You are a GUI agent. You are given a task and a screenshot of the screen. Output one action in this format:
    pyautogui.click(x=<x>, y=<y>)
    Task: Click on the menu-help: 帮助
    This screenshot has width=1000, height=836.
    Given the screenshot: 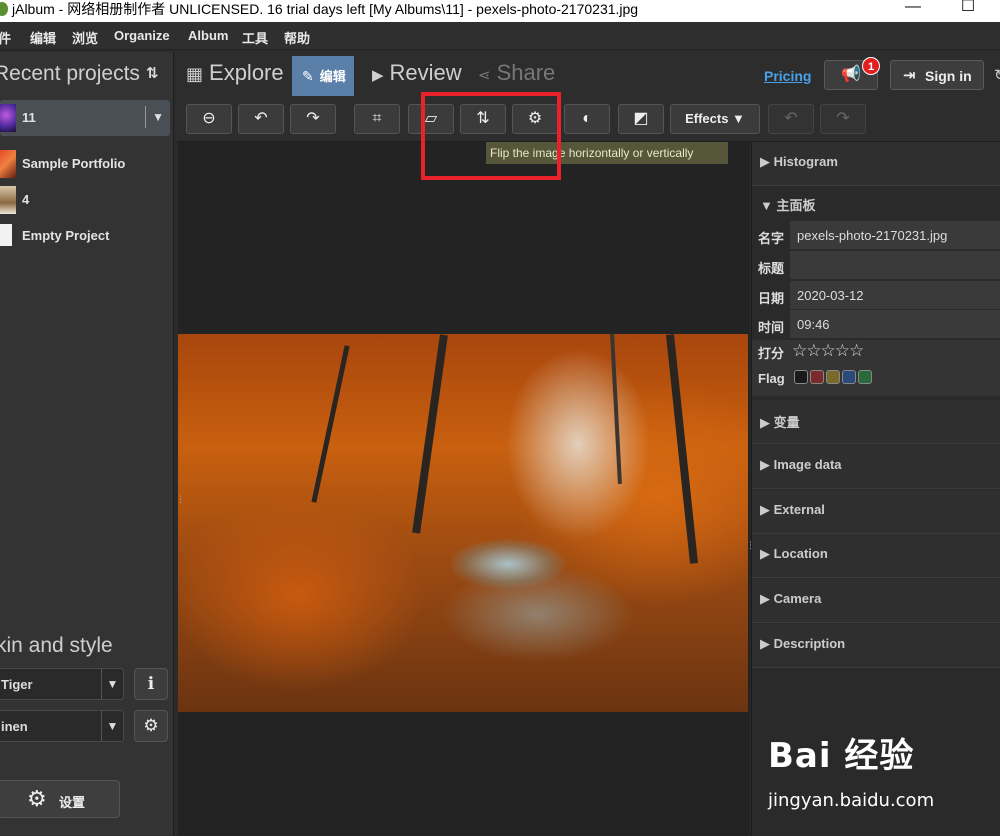 What is the action you would take?
    pyautogui.click(x=297, y=37)
    